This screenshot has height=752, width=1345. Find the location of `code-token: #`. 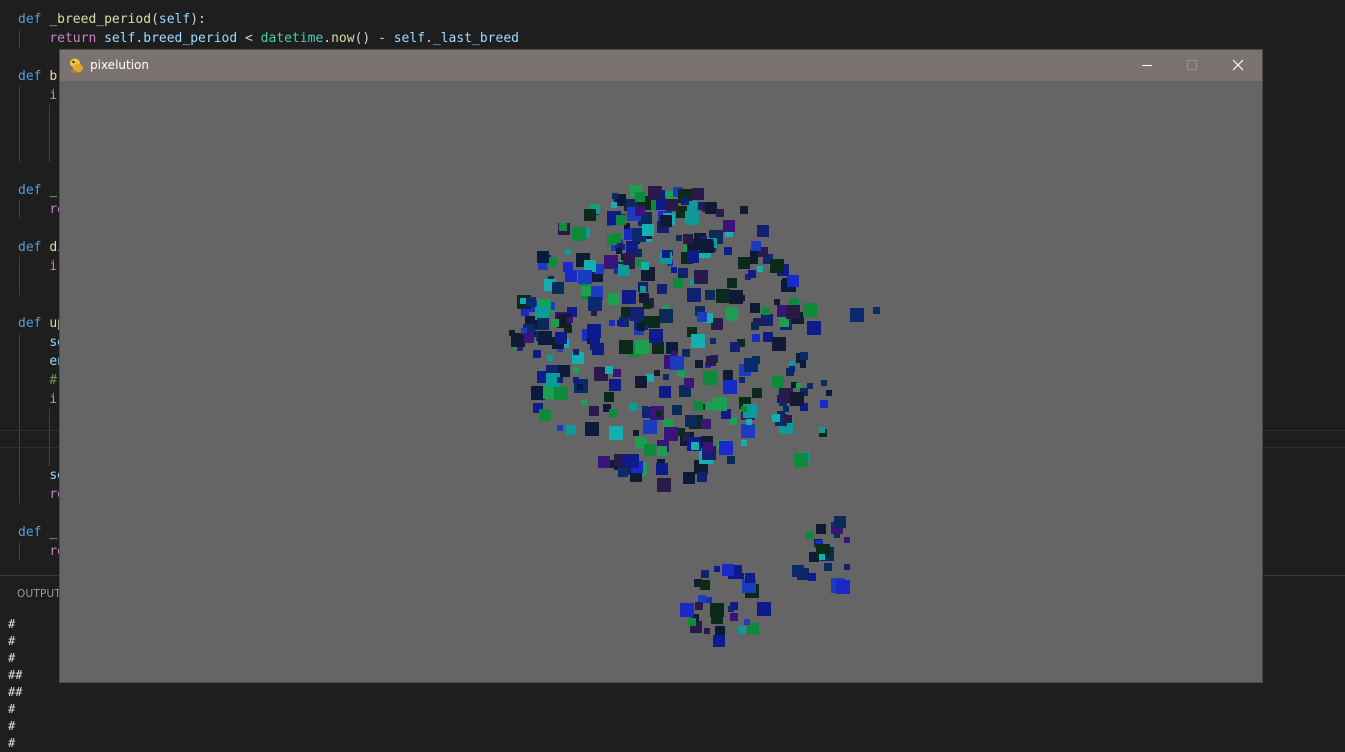

code-token: # is located at coordinates (53, 380).